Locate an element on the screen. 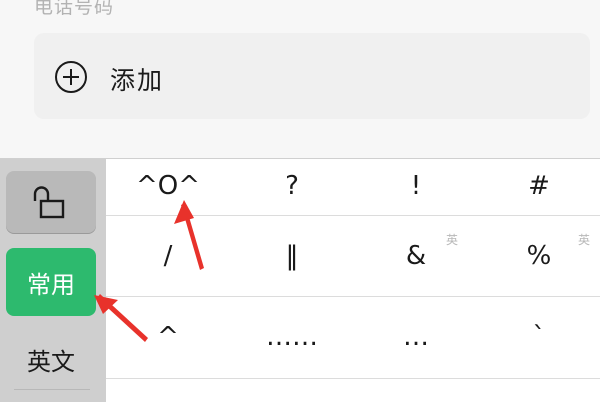 The image size is (600, 402). sidebar-divider is located at coordinates (52, 389).